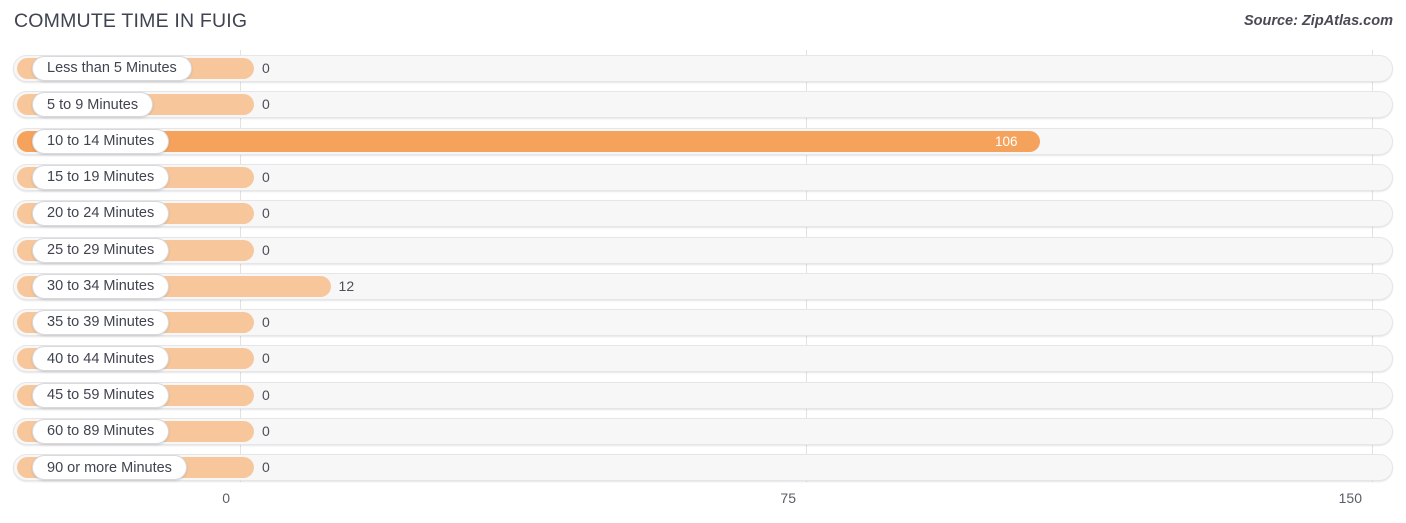 The width and height of the screenshot is (1406, 523). I want to click on bar-category-text: 5 to 9 Minutes, so click(93, 104).